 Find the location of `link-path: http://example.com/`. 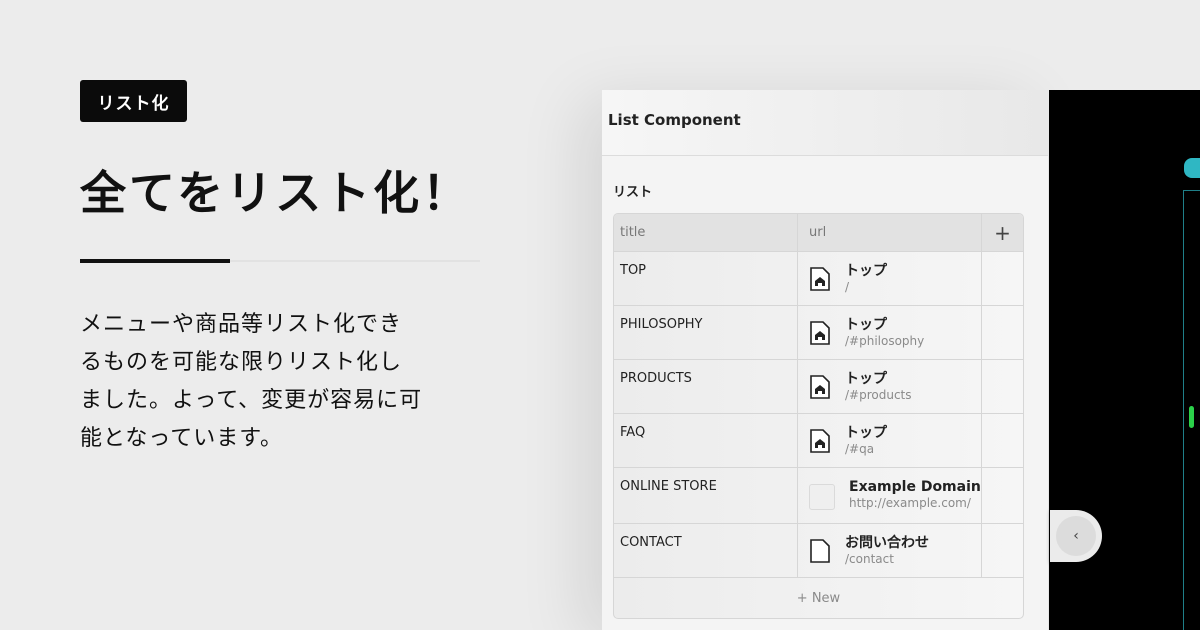

link-path: http://example.com/ is located at coordinates (910, 503).